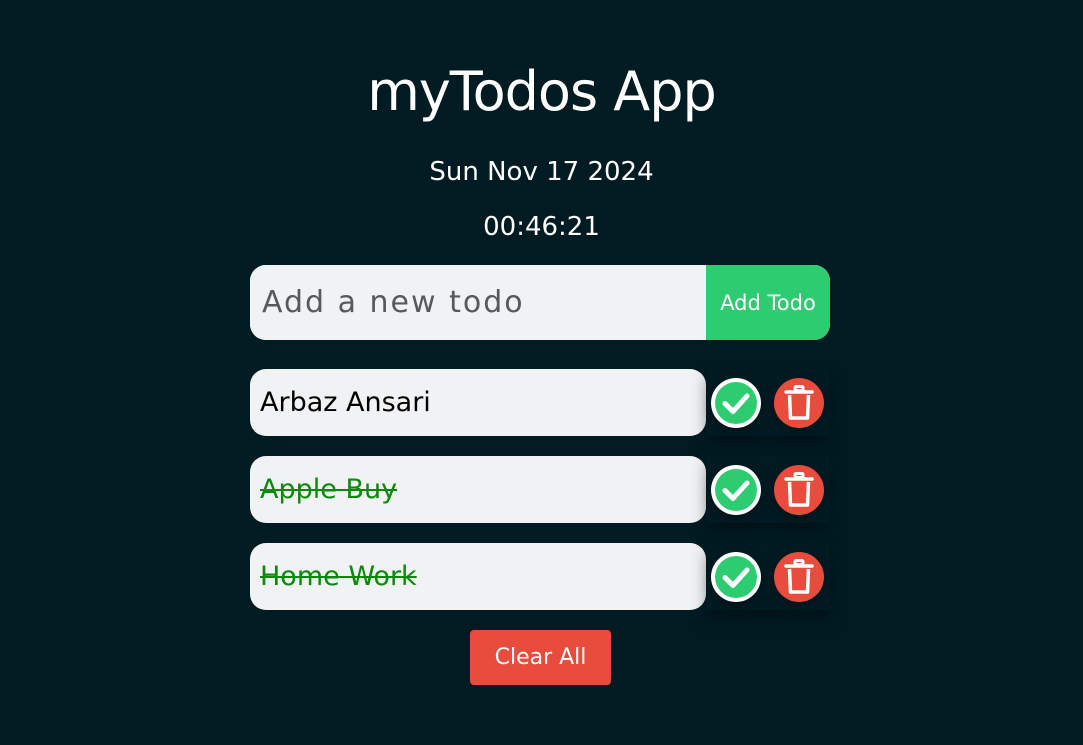 The width and height of the screenshot is (1083, 745). I want to click on todo-item: Apple Buy, so click(550, 489).